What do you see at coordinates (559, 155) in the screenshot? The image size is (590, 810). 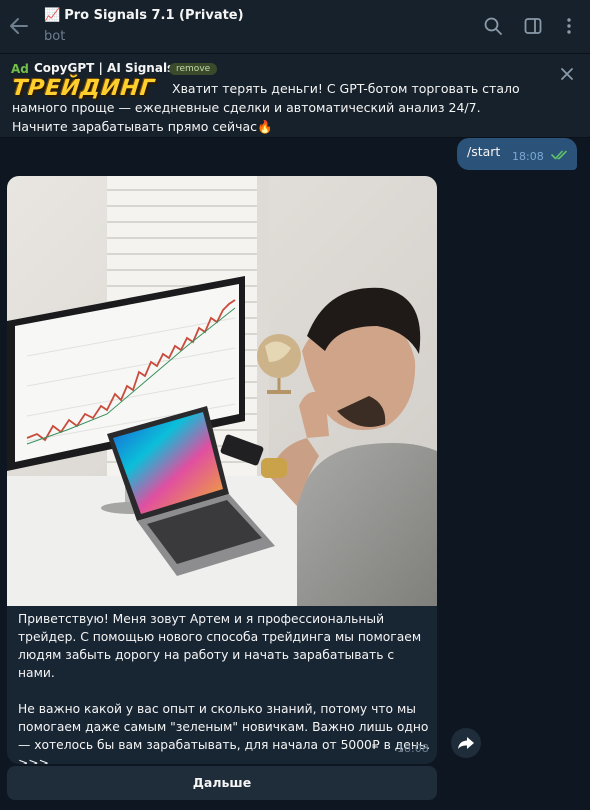 I see `double-check-icon` at bounding box center [559, 155].